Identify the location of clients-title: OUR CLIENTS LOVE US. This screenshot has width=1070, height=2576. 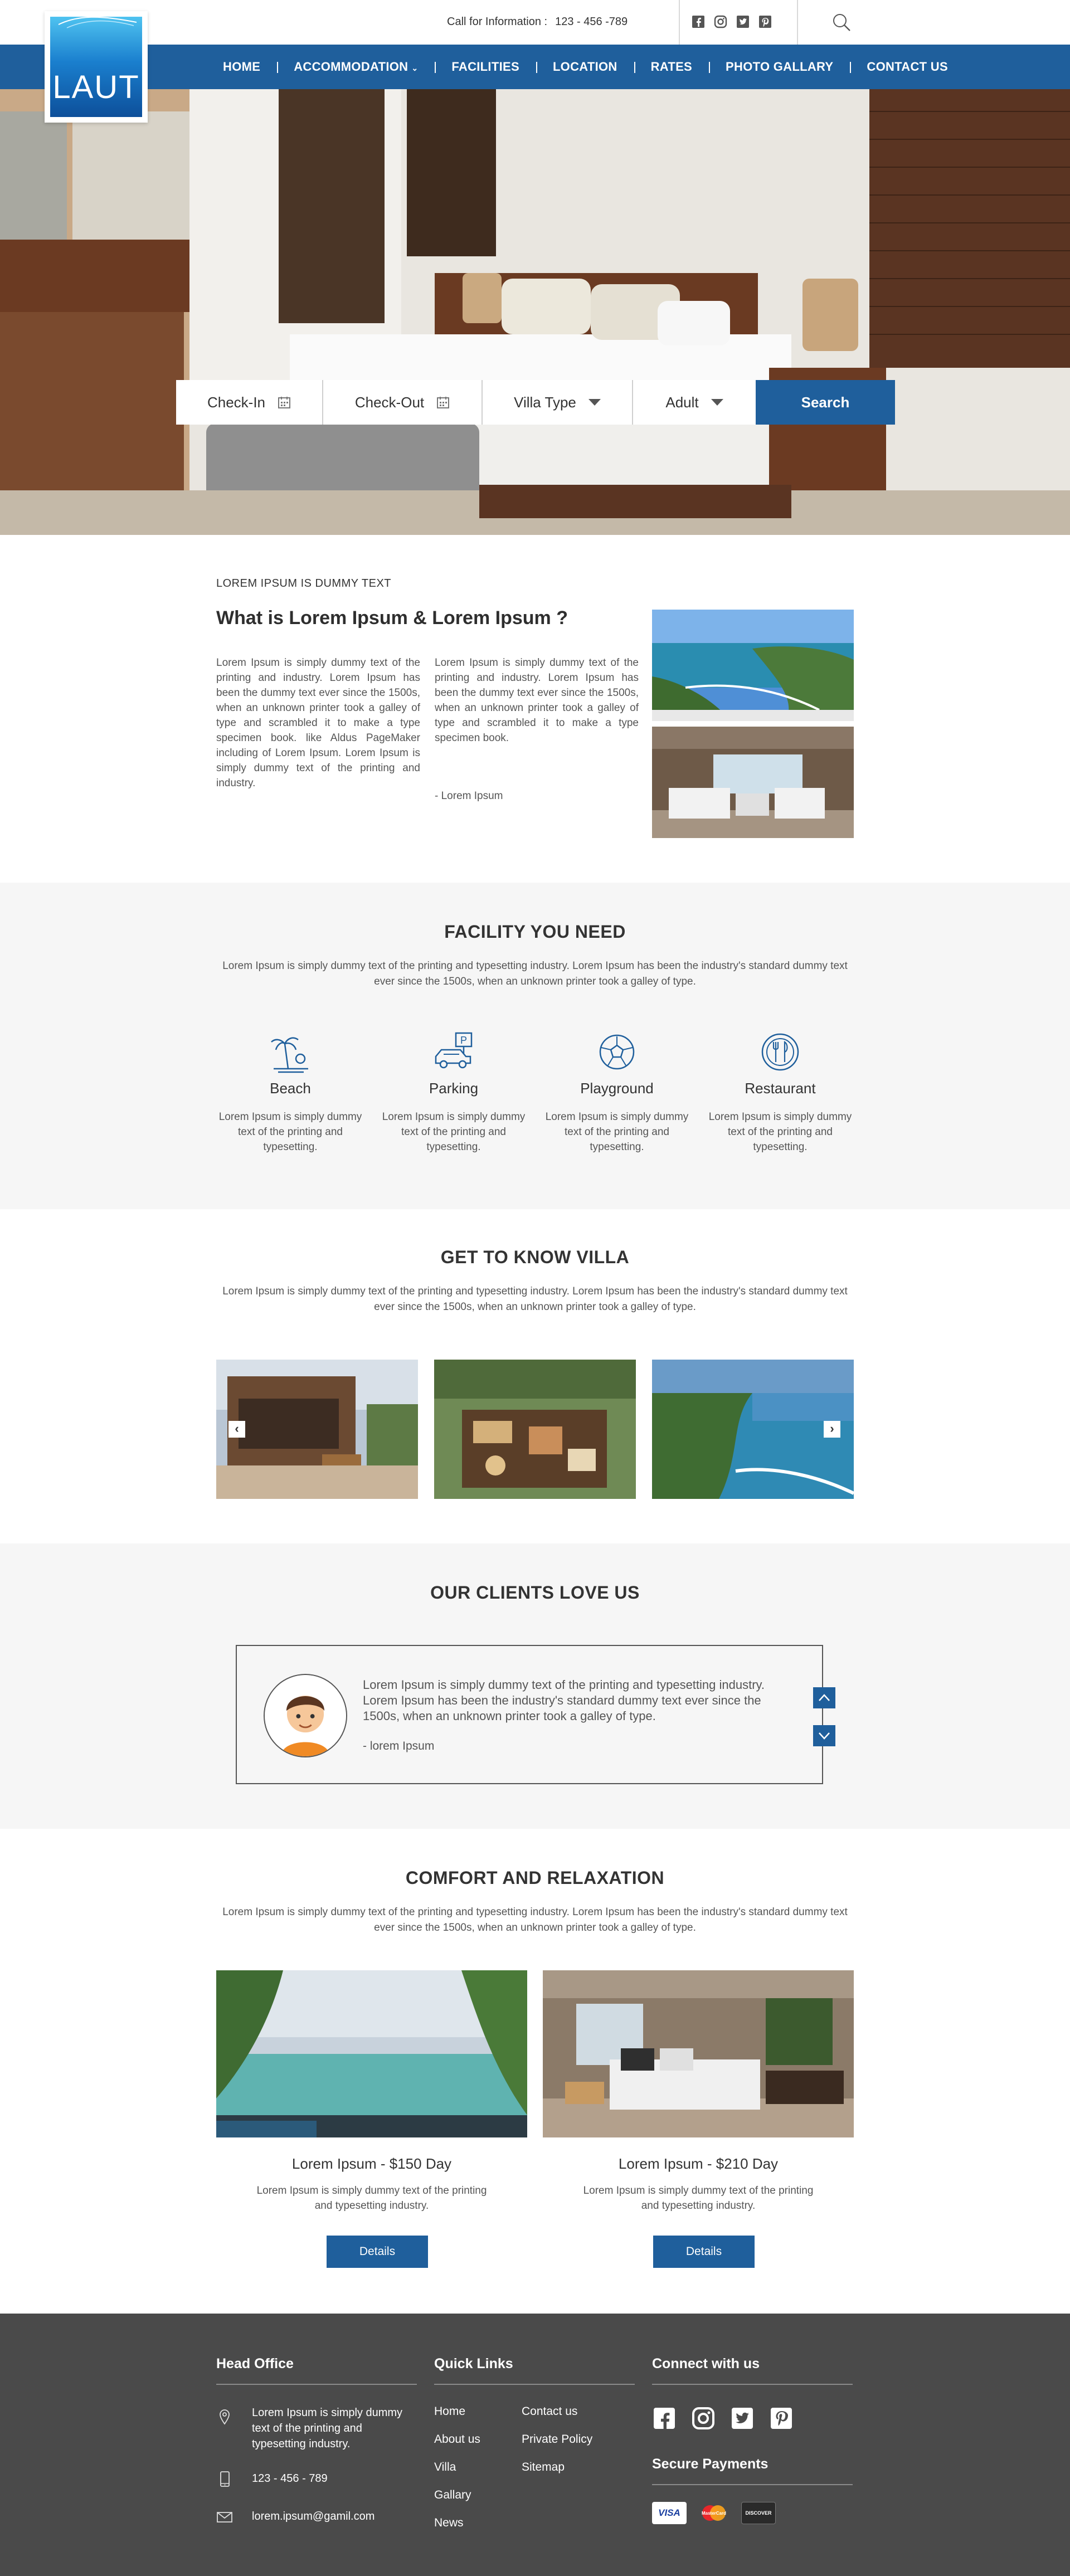
(535, 1592).